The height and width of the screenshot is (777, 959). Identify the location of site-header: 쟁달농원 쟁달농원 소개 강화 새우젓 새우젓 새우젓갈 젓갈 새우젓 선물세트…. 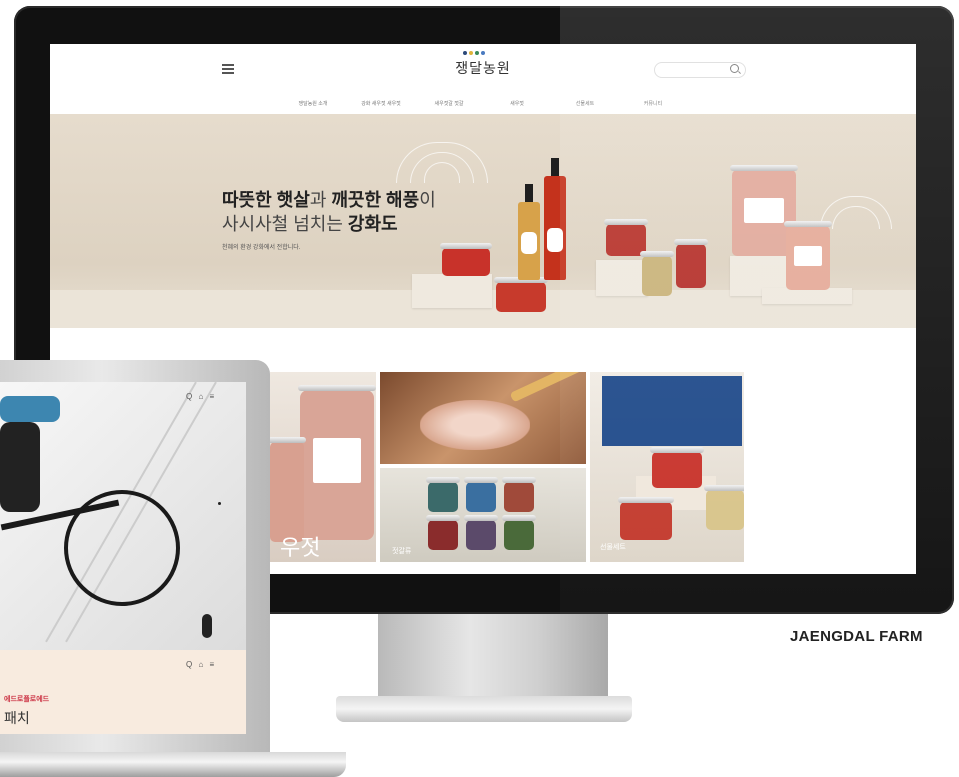
(483, 79).